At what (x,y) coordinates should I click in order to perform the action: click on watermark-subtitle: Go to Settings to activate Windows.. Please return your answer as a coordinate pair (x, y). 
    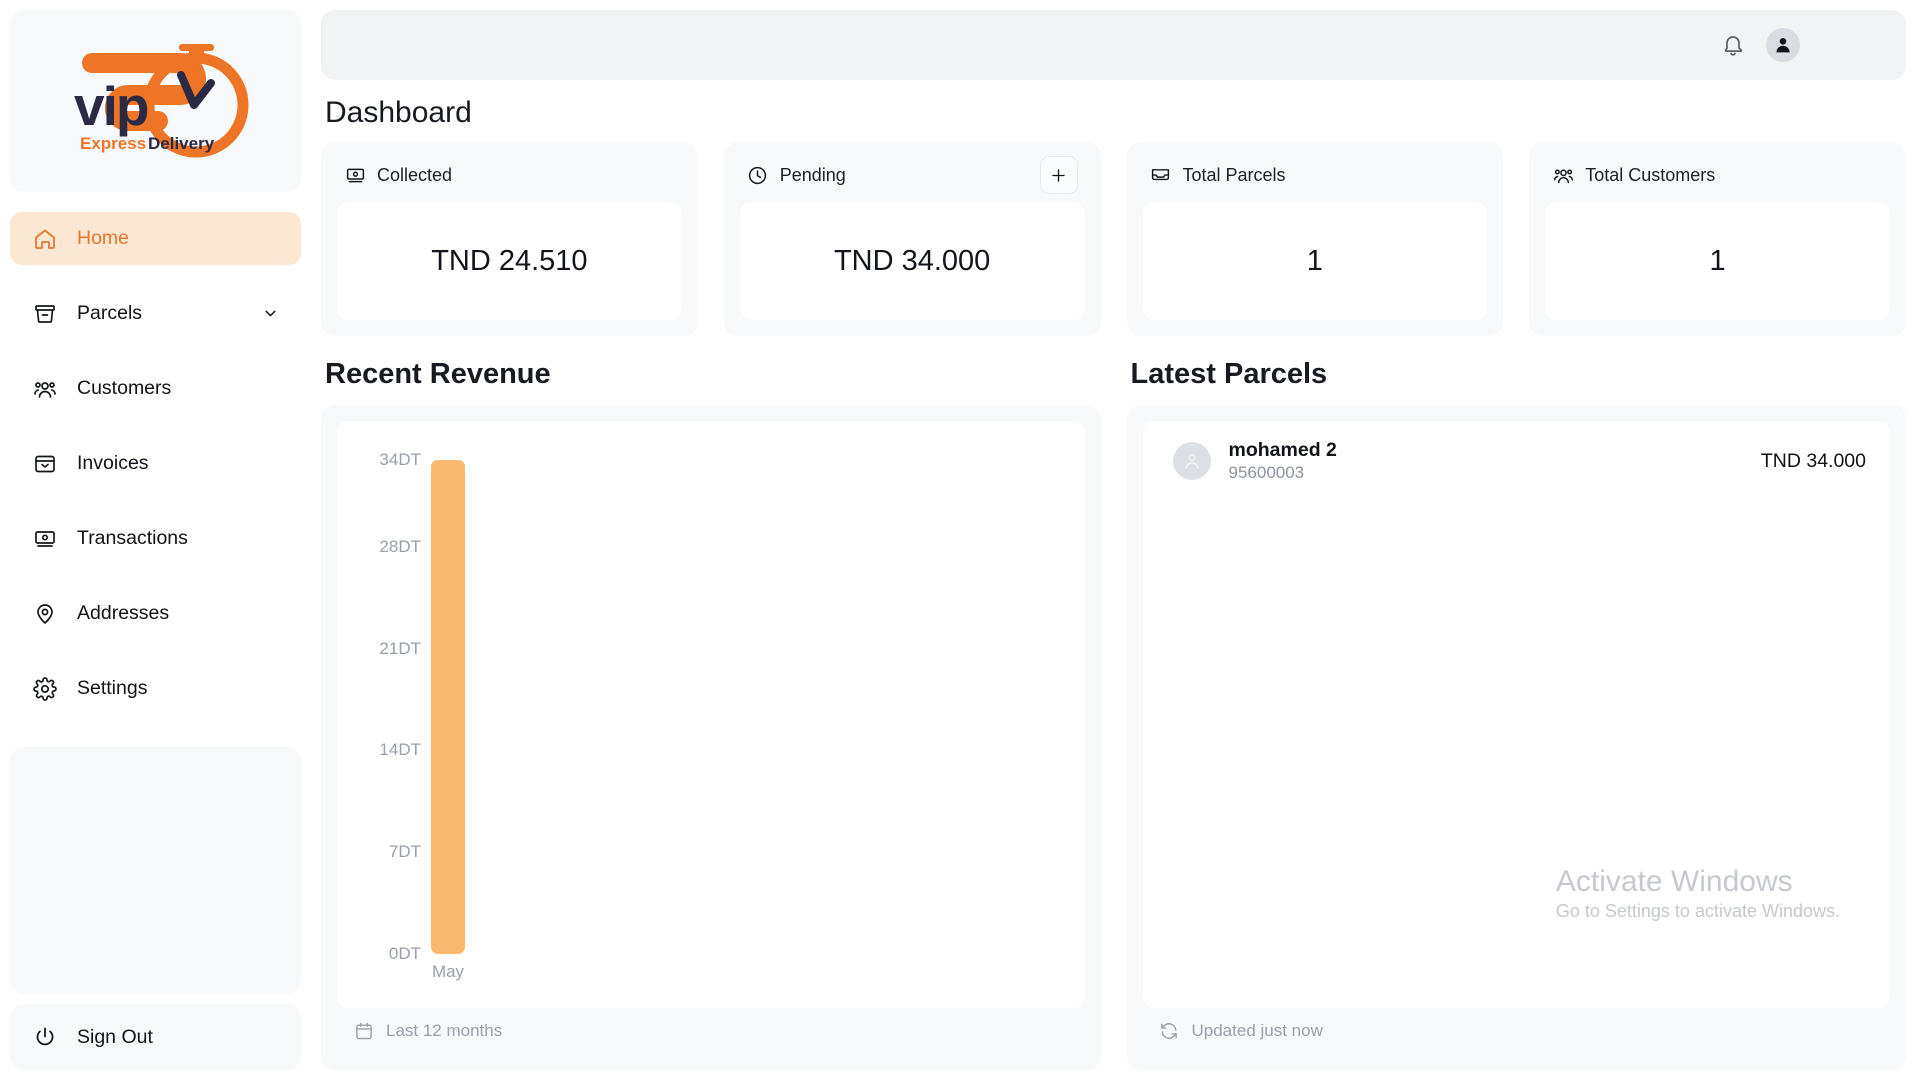
    Looking at the image, I should click on (1697, 911).